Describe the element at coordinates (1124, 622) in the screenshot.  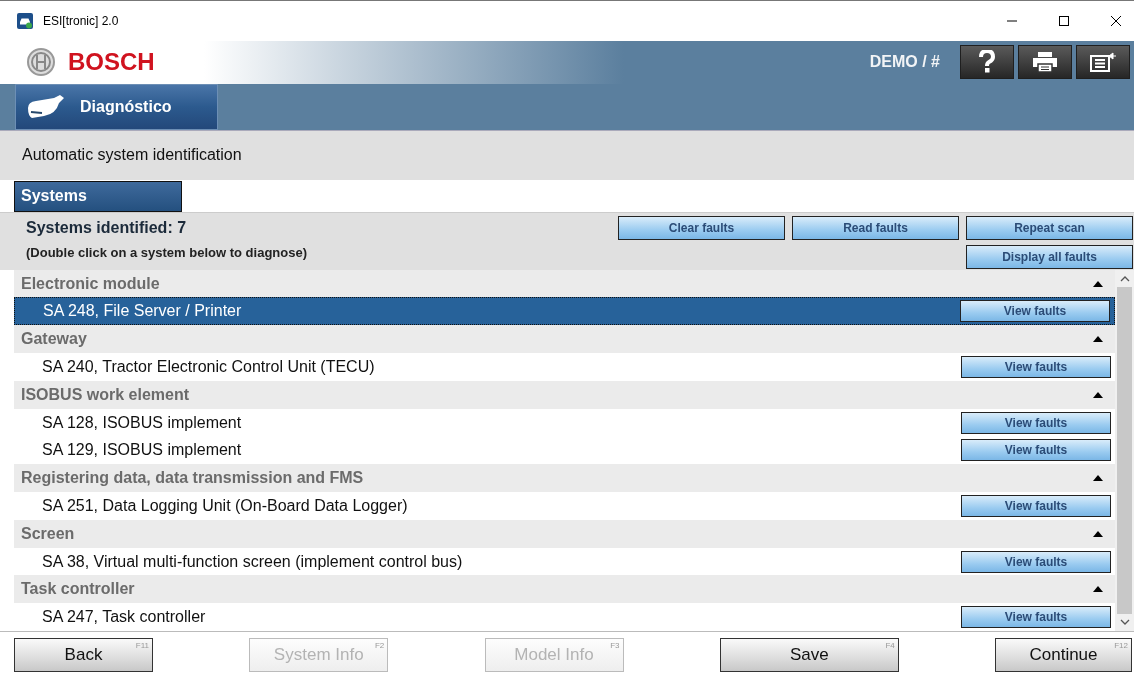
I see `scroll-down-icon` at that location.